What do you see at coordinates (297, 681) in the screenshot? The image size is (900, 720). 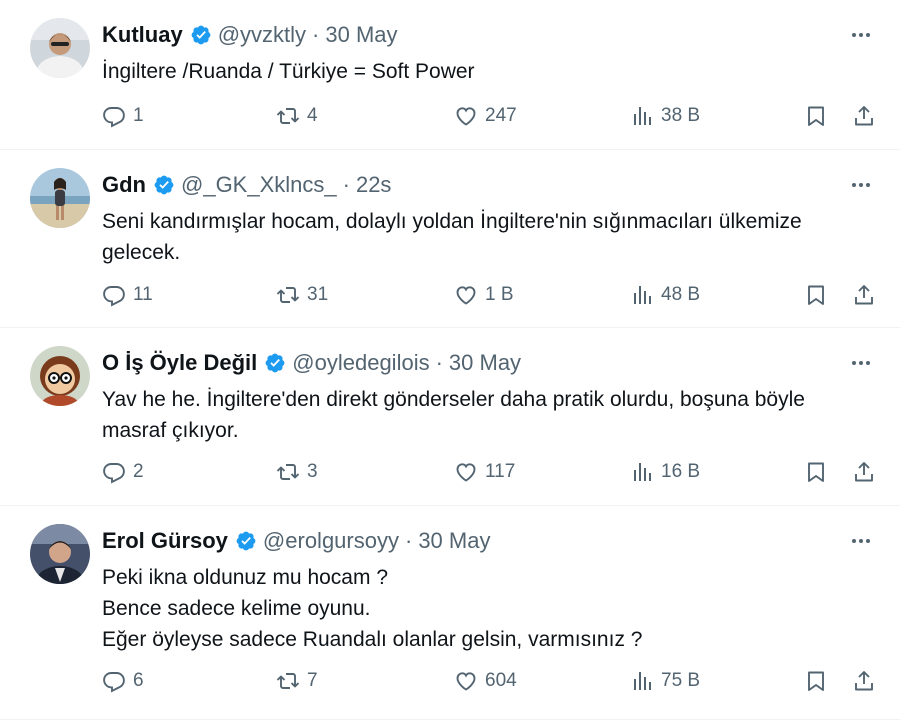 I see `retweet-button: 7` at bounding box center [297, 681].